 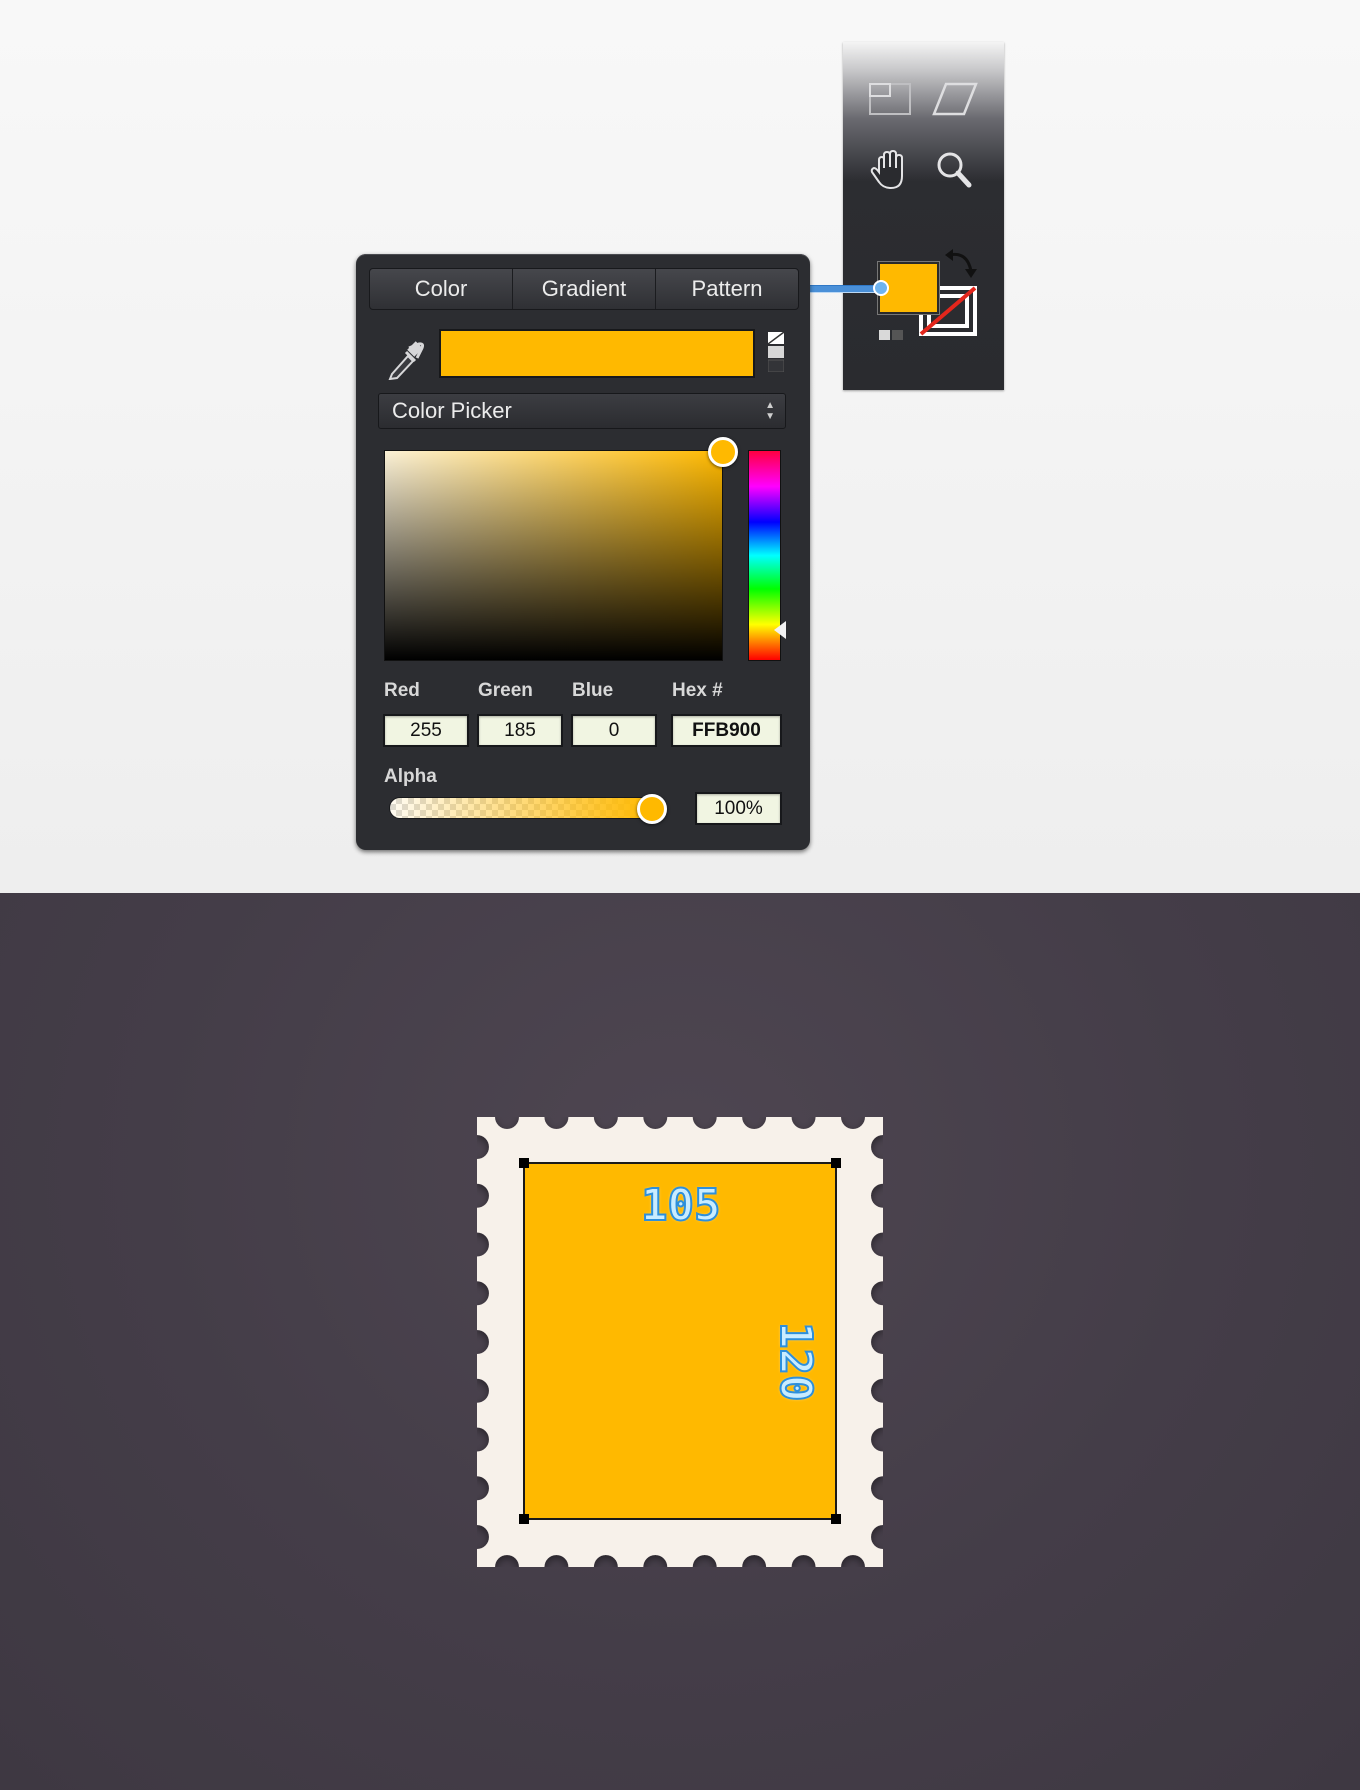 I want to click on color-preview, so click(x=597, y=353).